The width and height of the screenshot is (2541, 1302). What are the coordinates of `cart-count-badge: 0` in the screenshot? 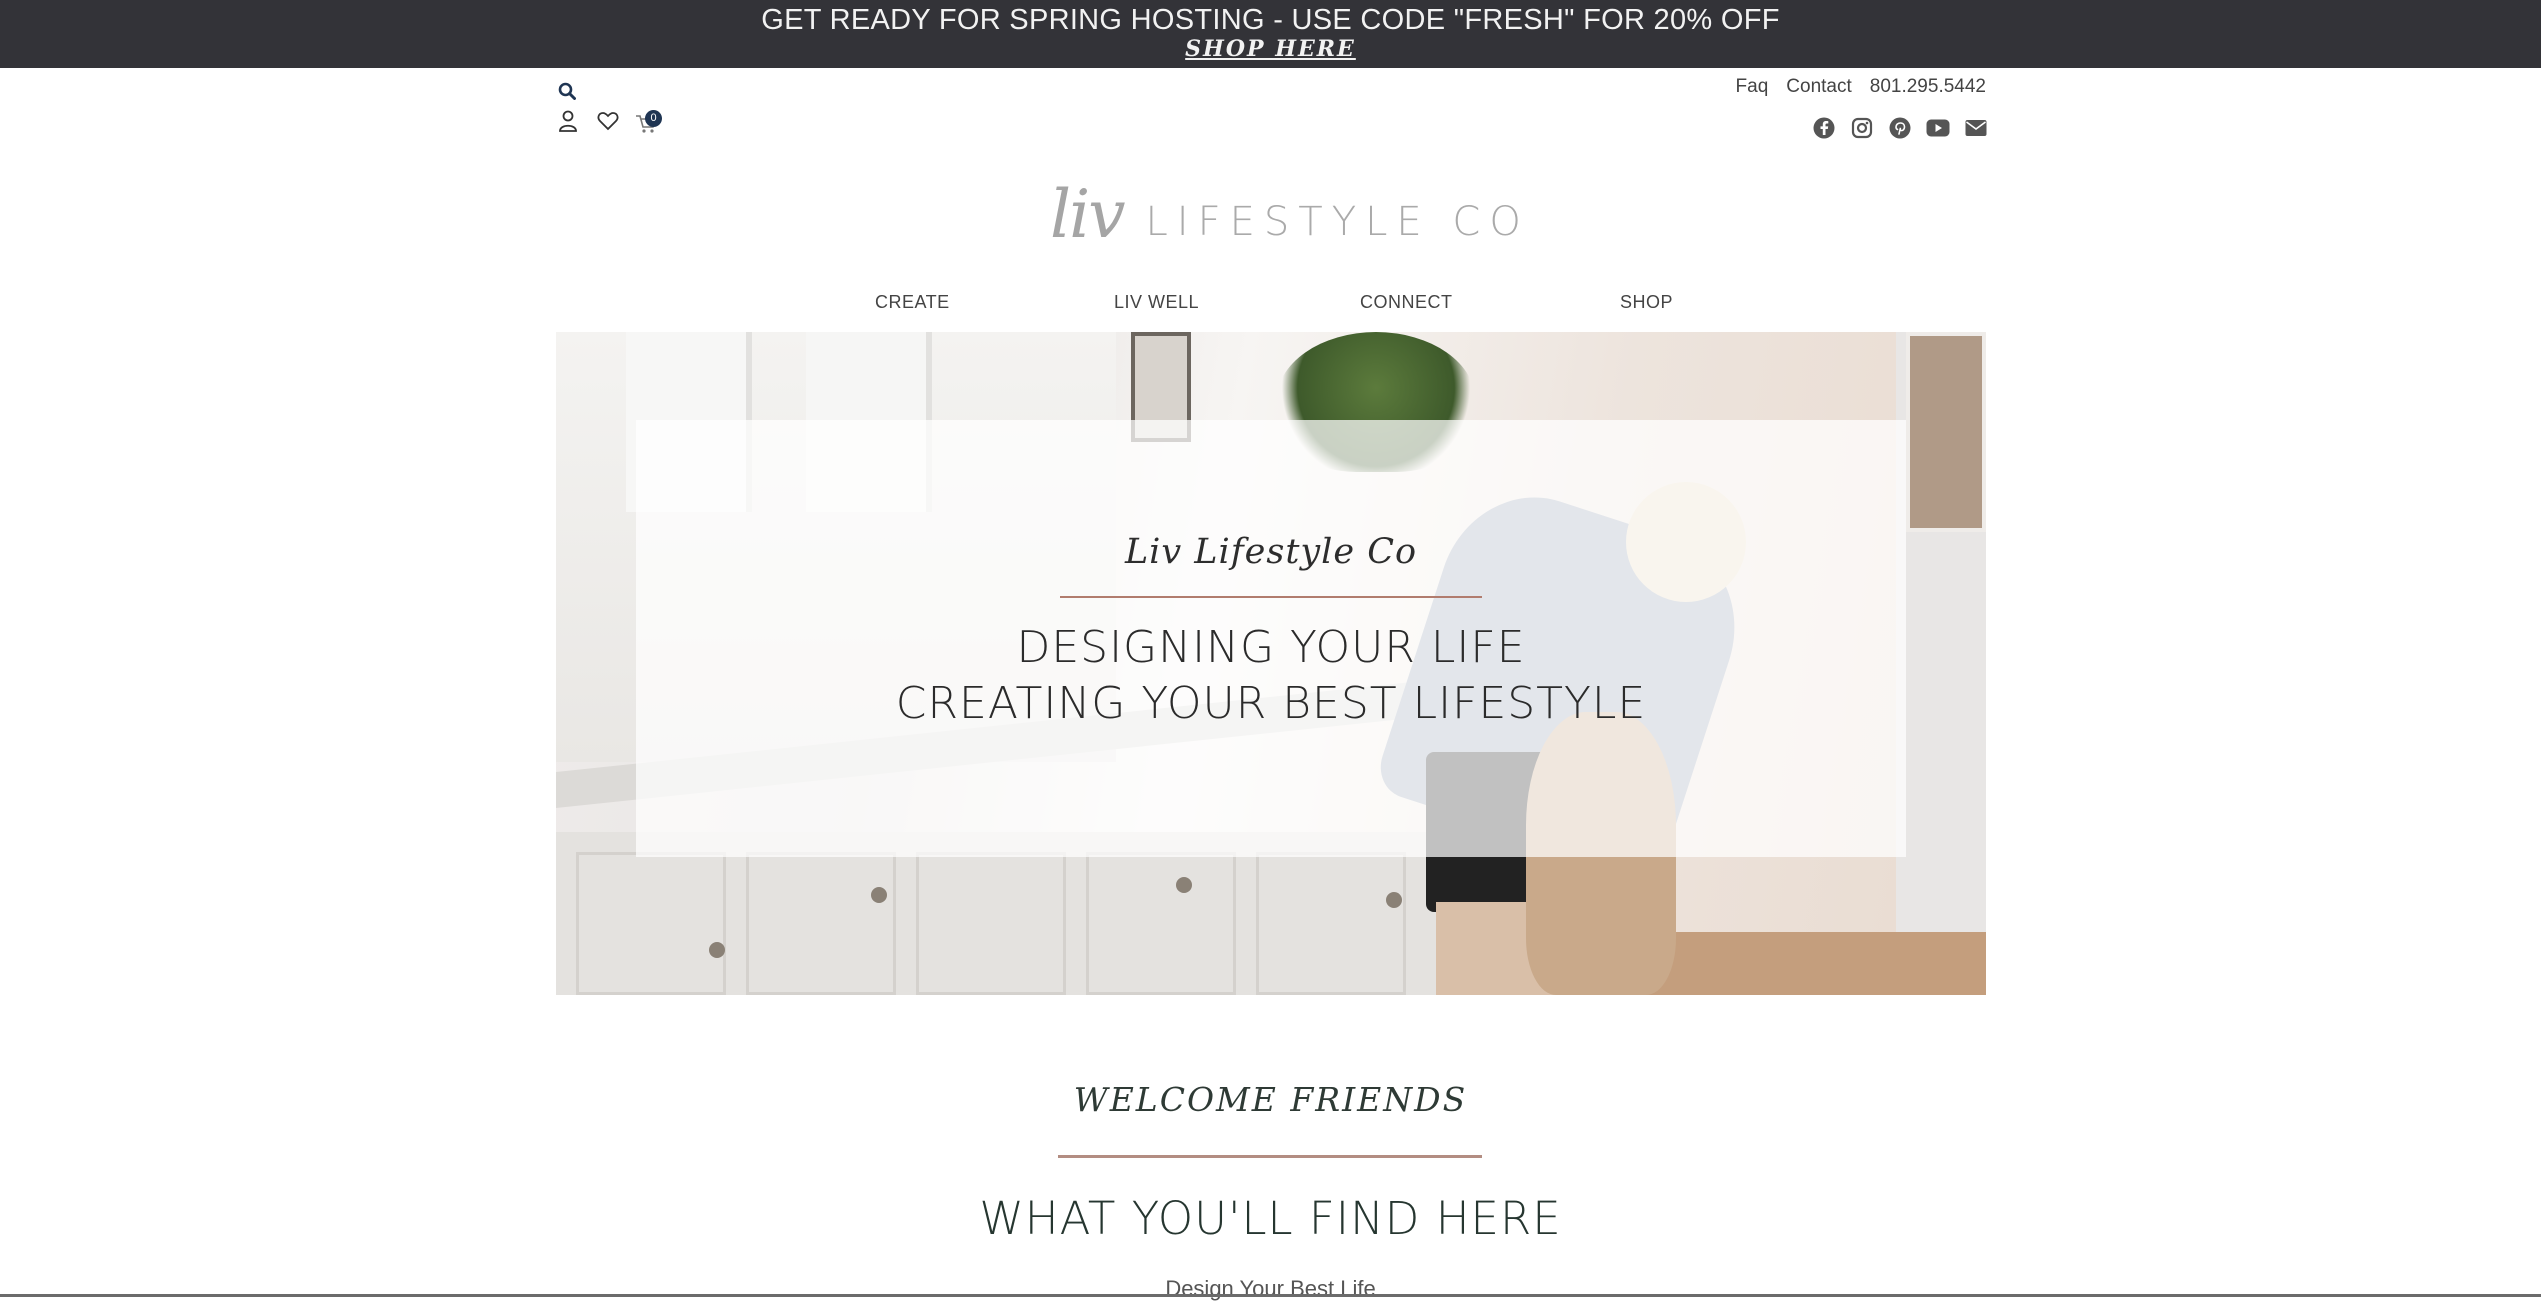 It's located at (653, 118).